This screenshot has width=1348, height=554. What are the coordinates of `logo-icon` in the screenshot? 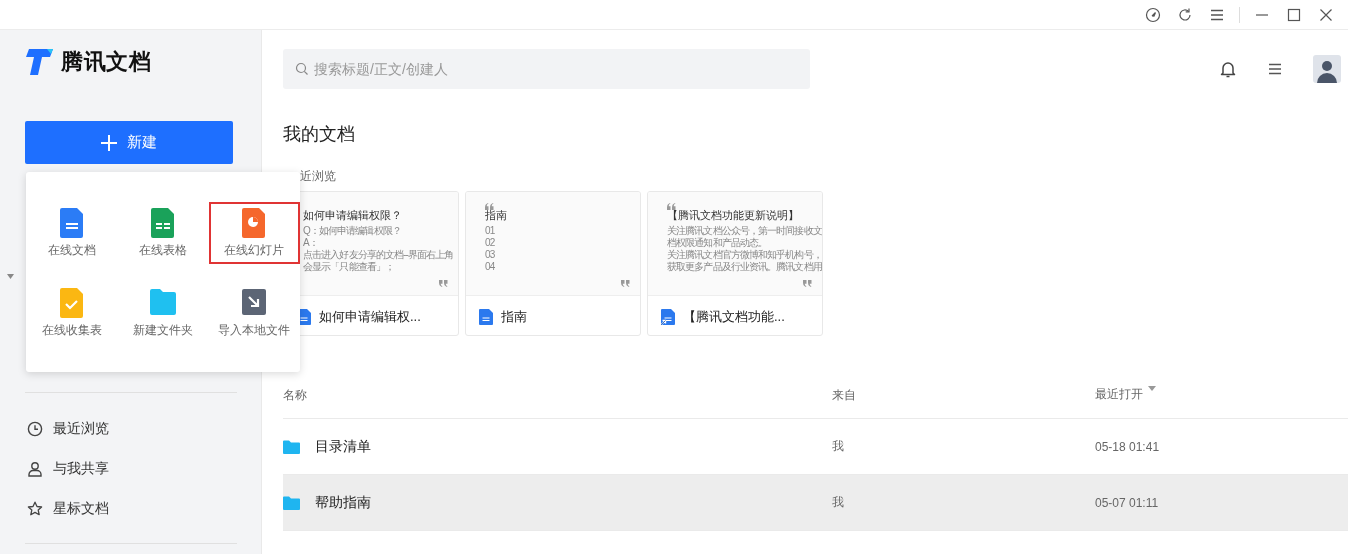 It's located at (40, 62).